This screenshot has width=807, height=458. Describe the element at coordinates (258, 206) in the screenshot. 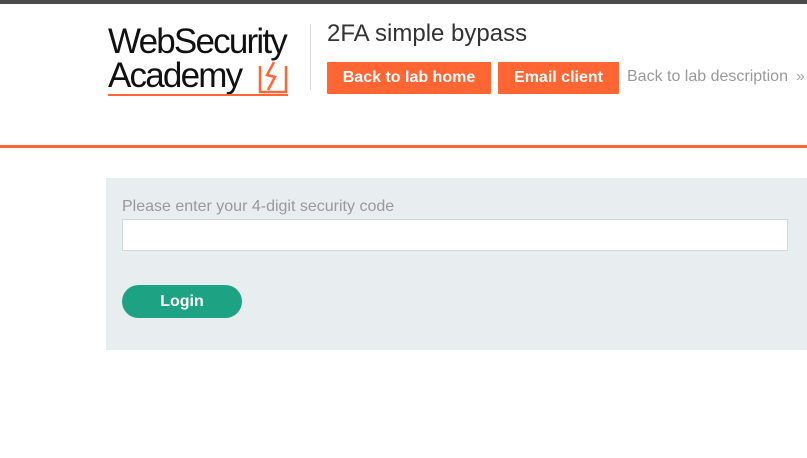

I see `security-code-label: Please enter your 4-digit security code` at that location.